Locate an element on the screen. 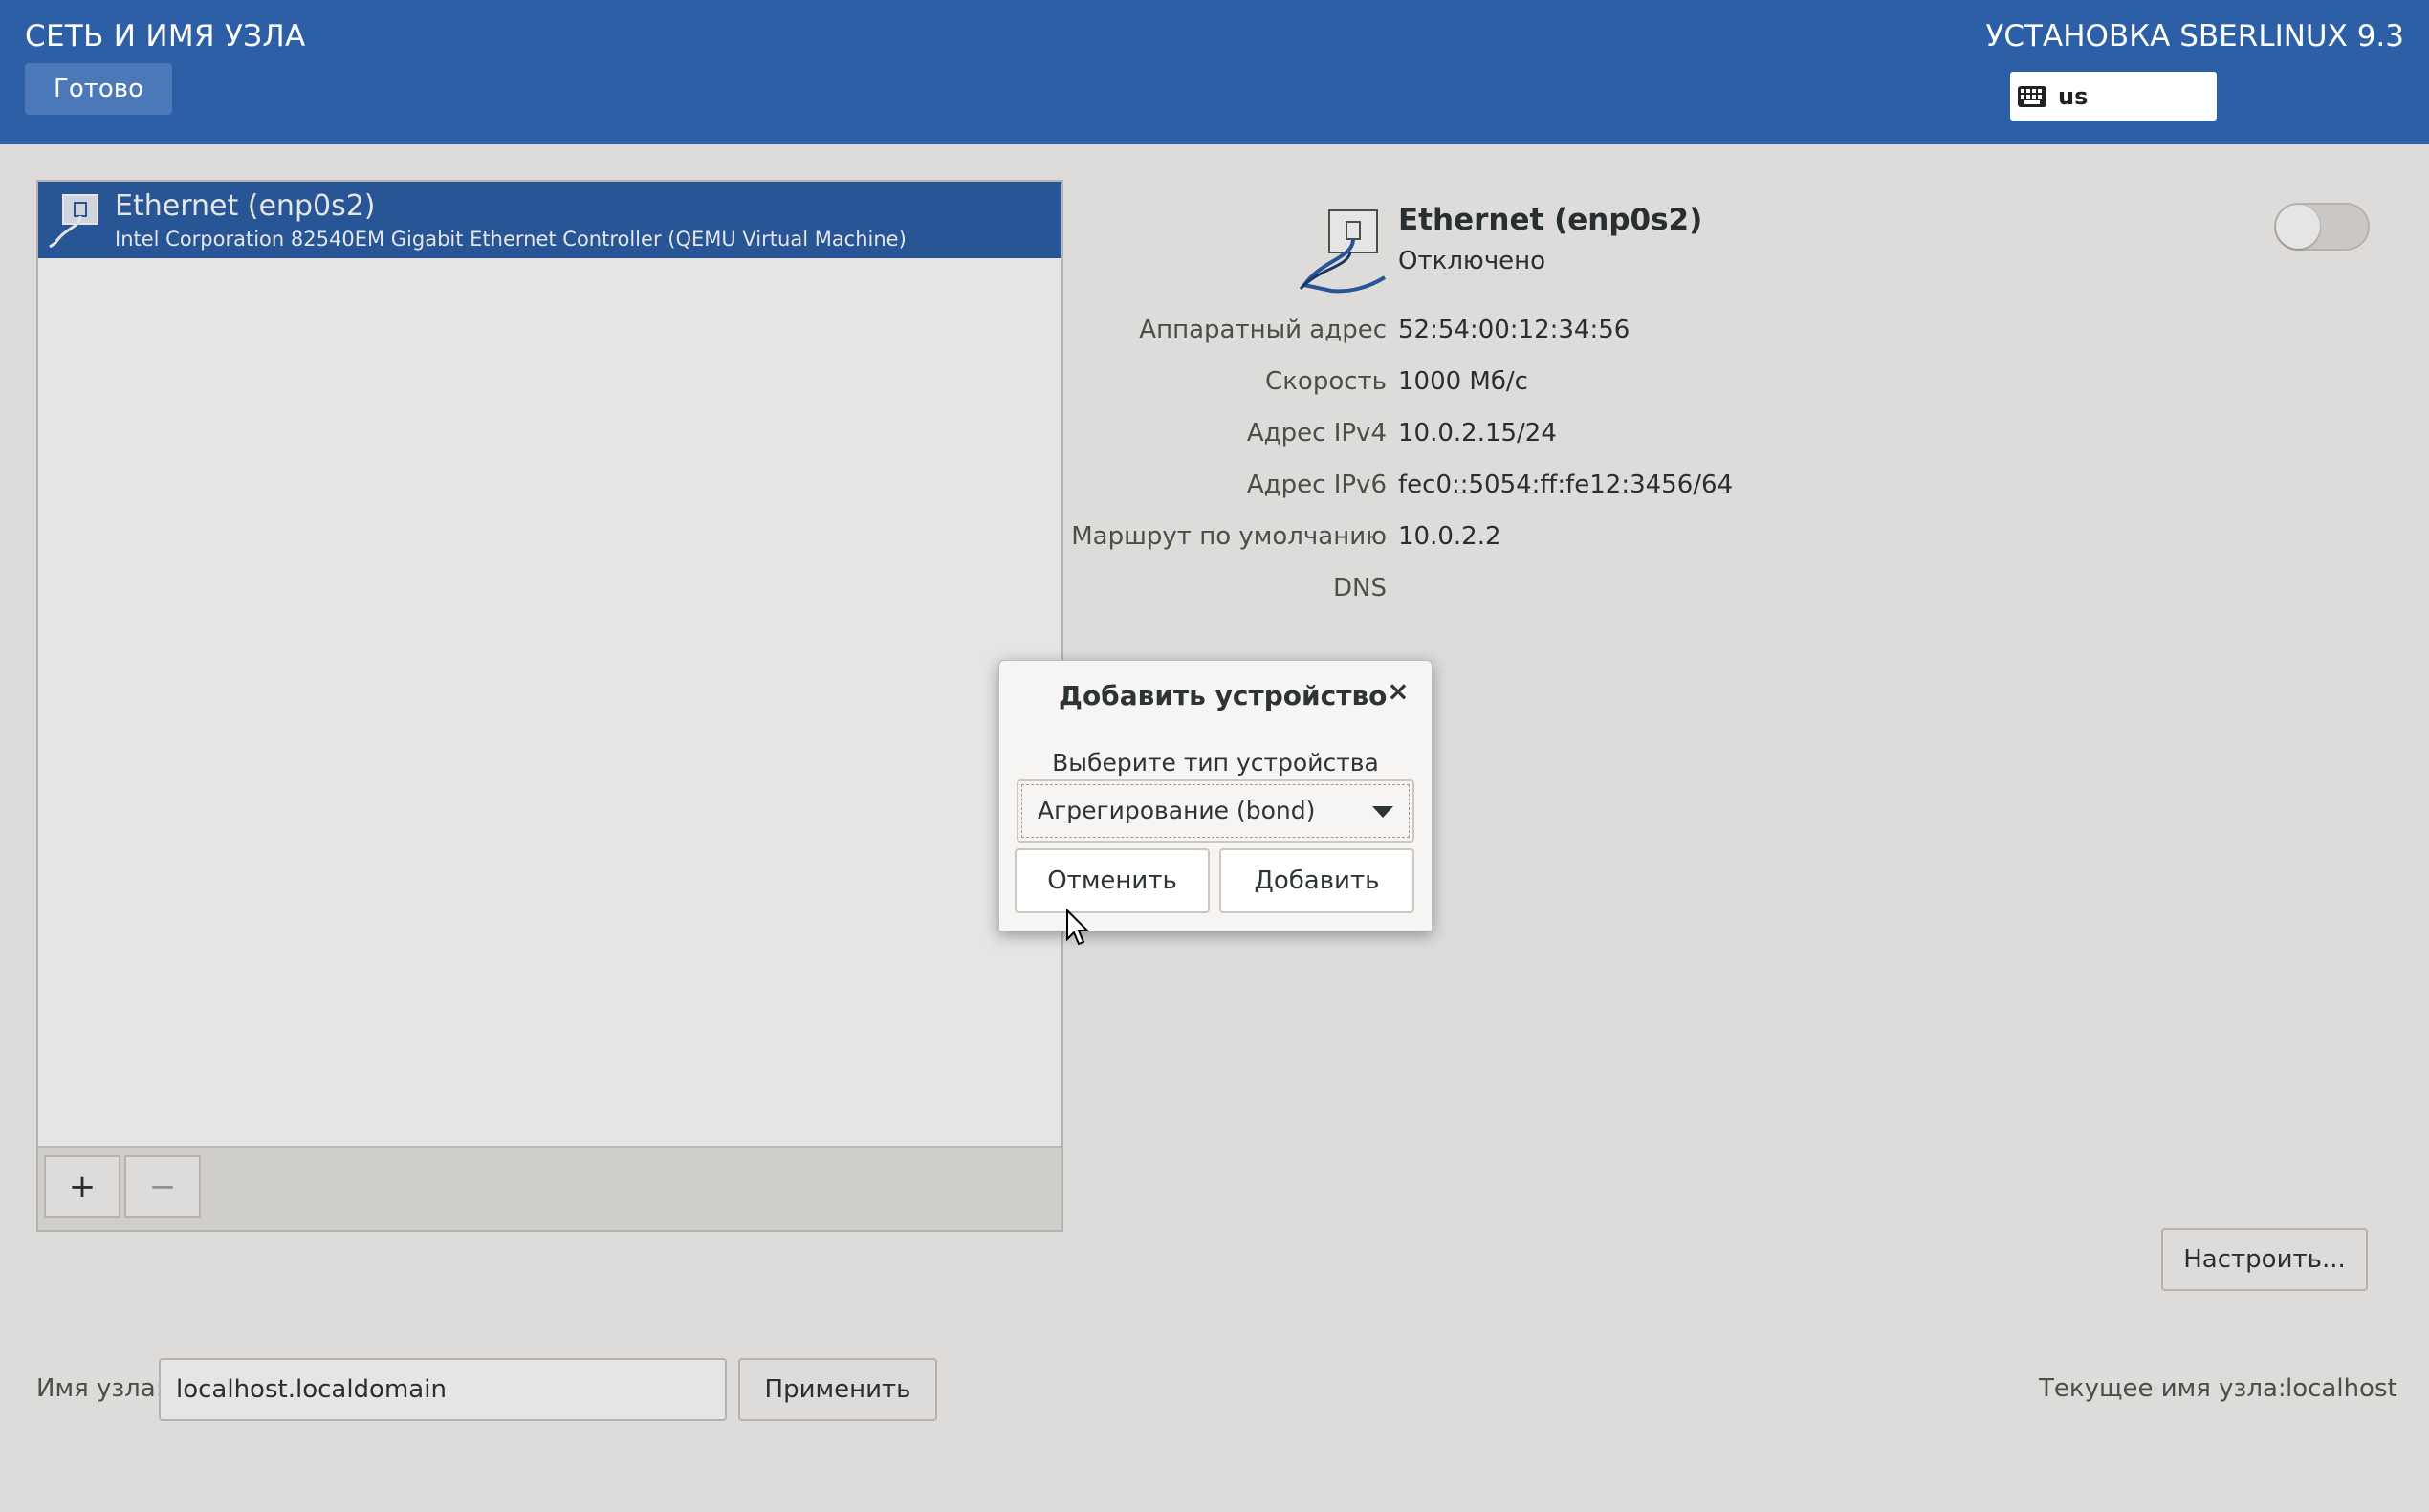  device-type-value: Агрегирование (bond) is located at coordinates (1177, 810).